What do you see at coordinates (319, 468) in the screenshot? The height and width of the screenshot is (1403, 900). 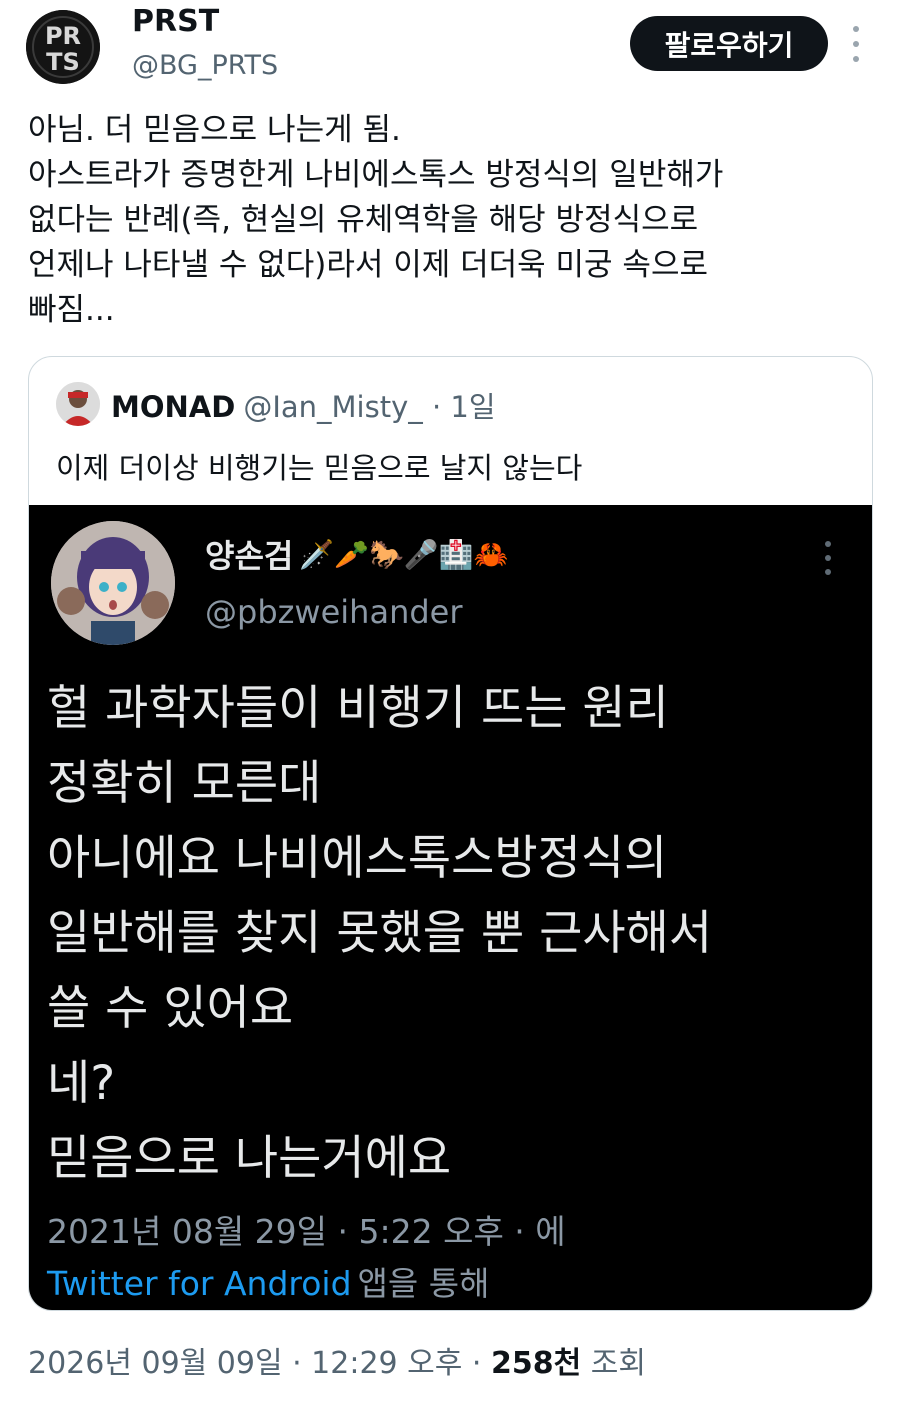 I see `quote-text: 이제 더이상 비행기는 믿음으로 날지 않는다` at bounding box center [319, 468].